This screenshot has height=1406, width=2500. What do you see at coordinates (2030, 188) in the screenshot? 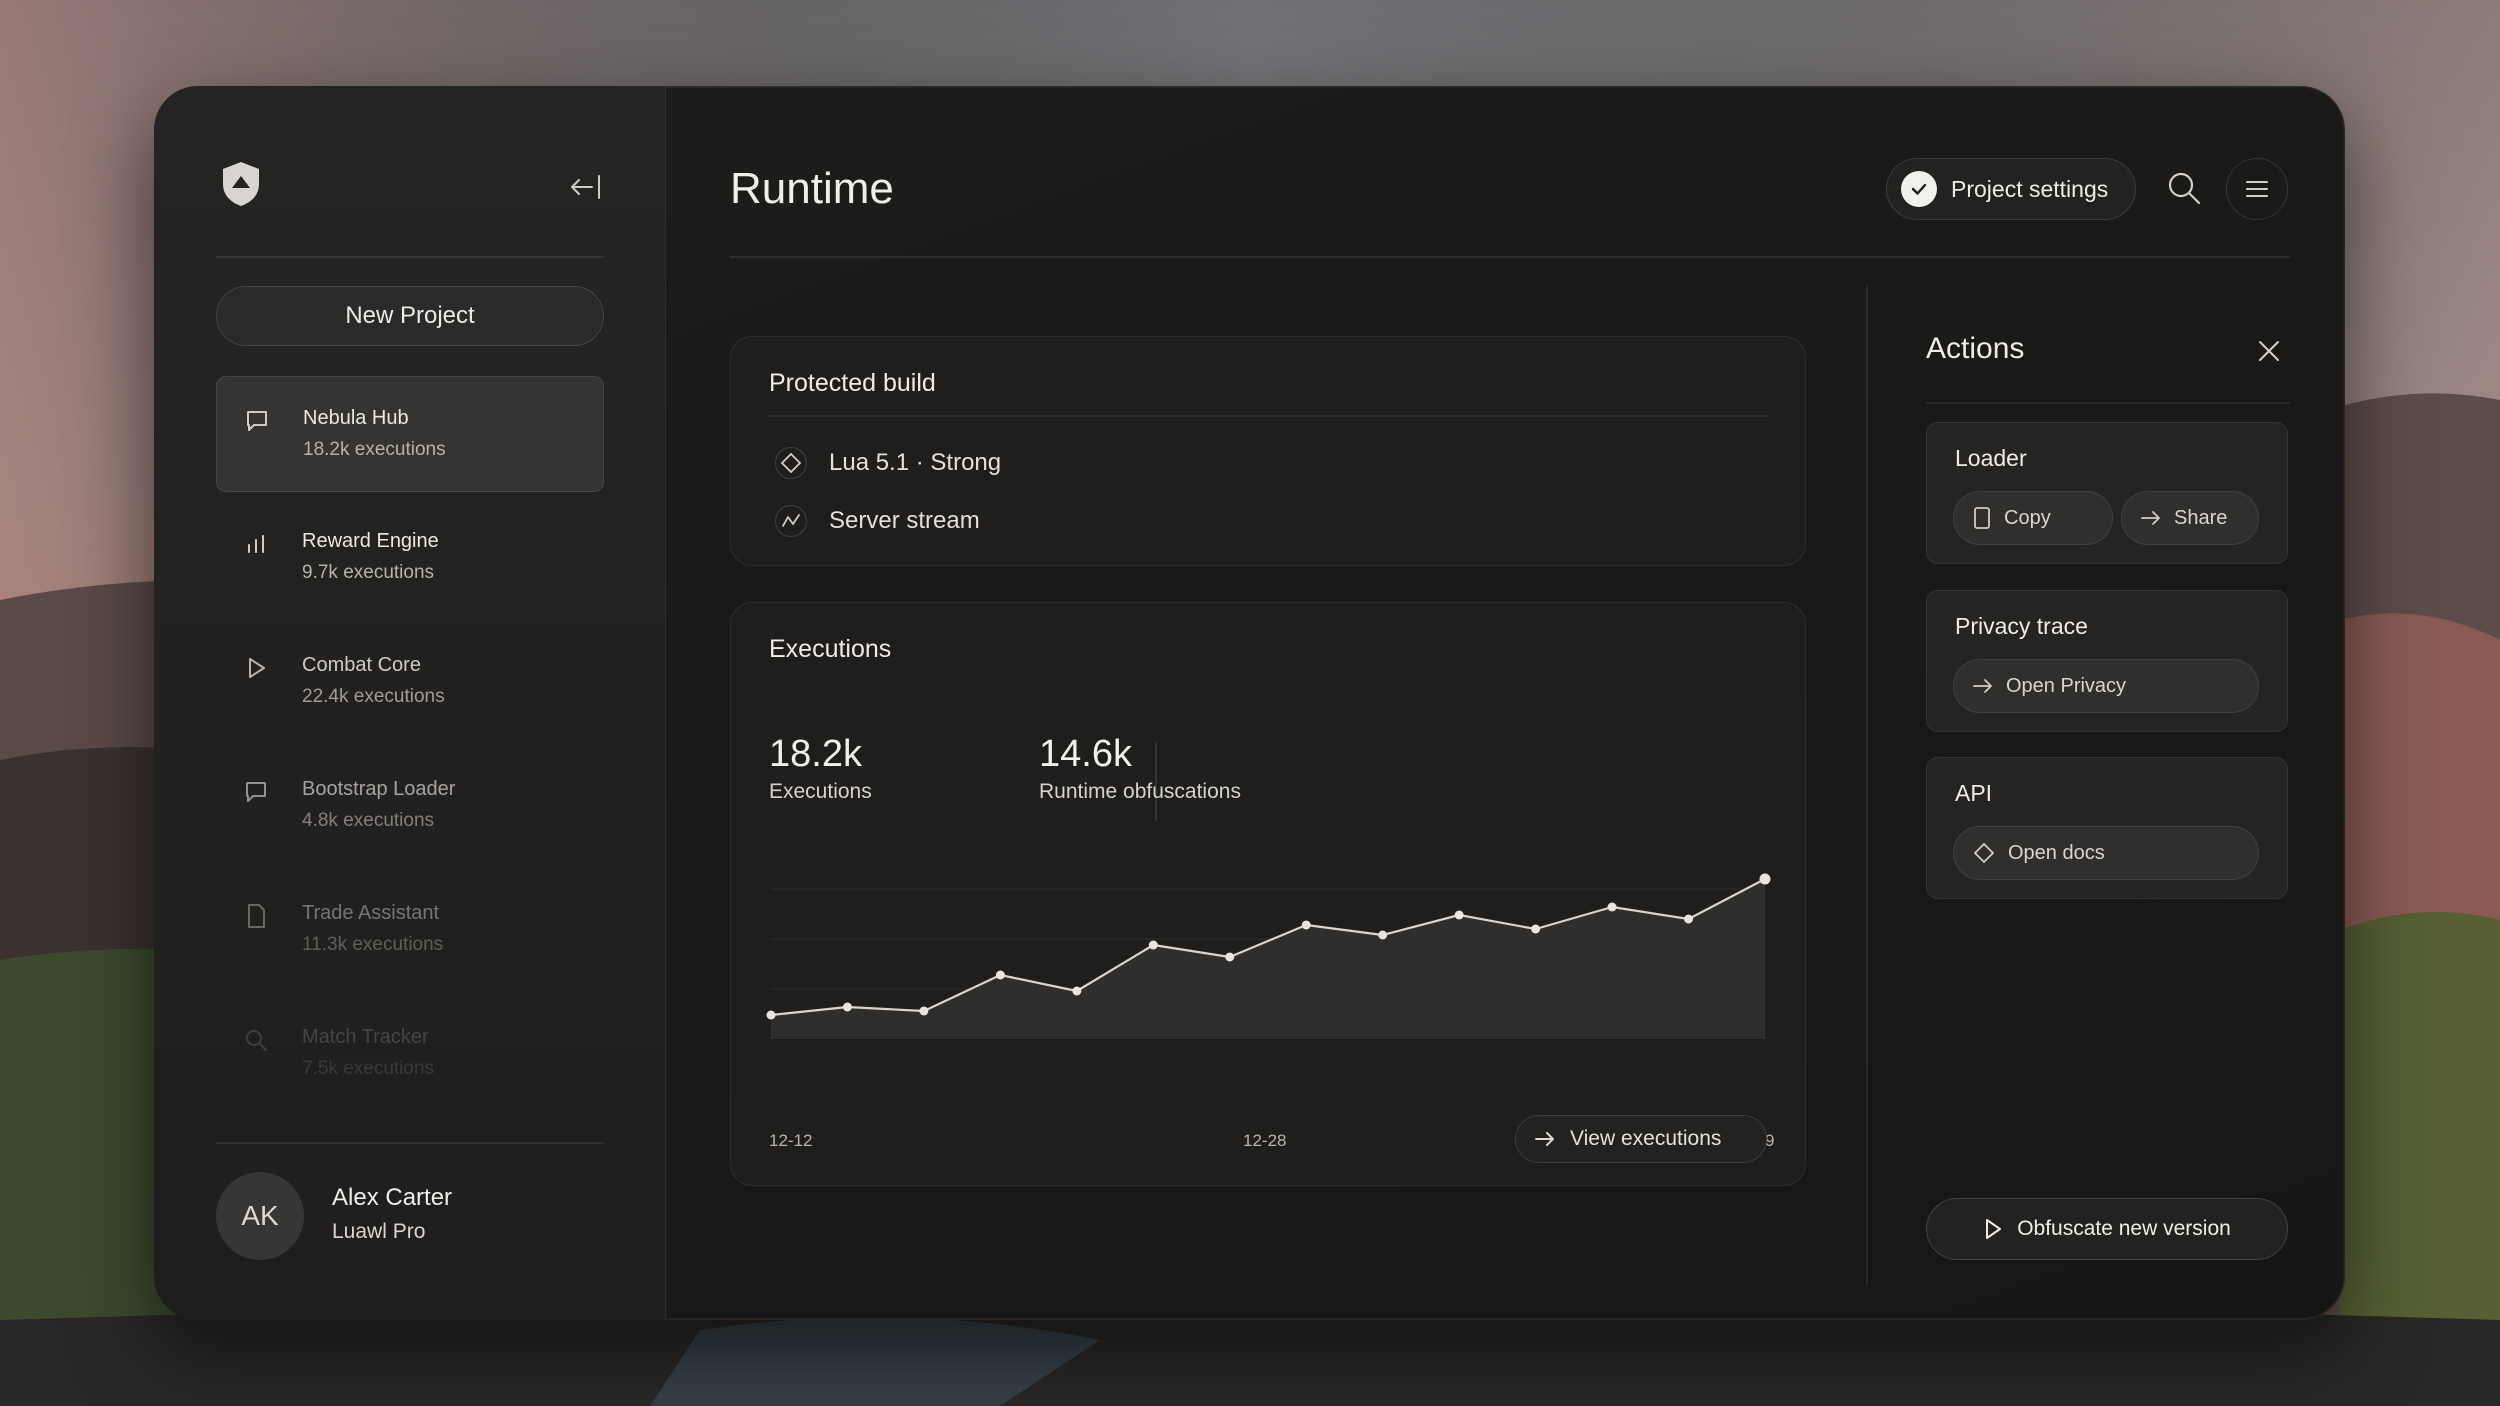
I see `project-settings-label: Project settings` at bounding box center [2030, 188].